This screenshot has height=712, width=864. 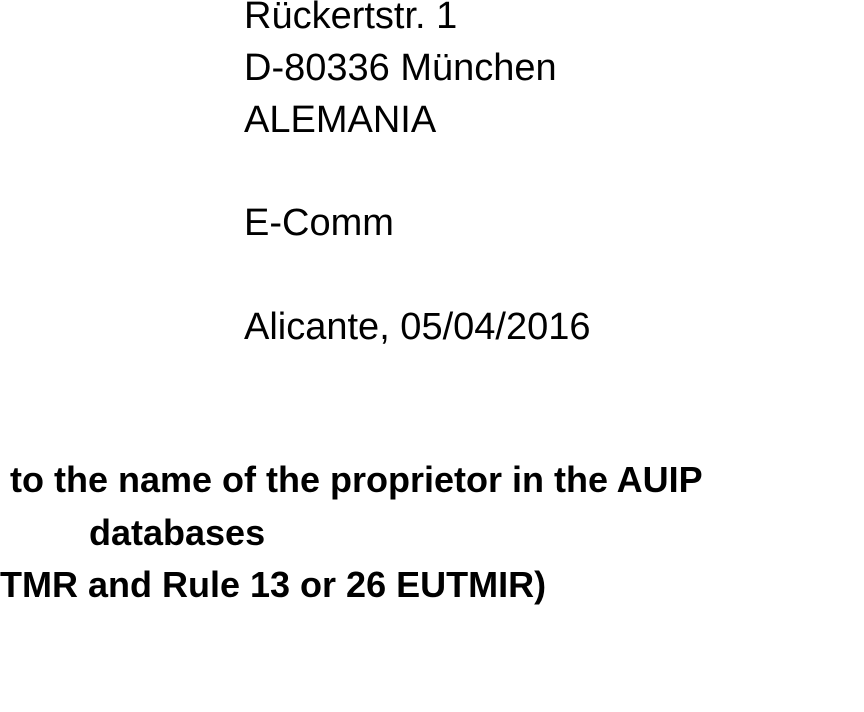 I want to click on address-street: Rückertstr. 1, so click(x=351, y=18).